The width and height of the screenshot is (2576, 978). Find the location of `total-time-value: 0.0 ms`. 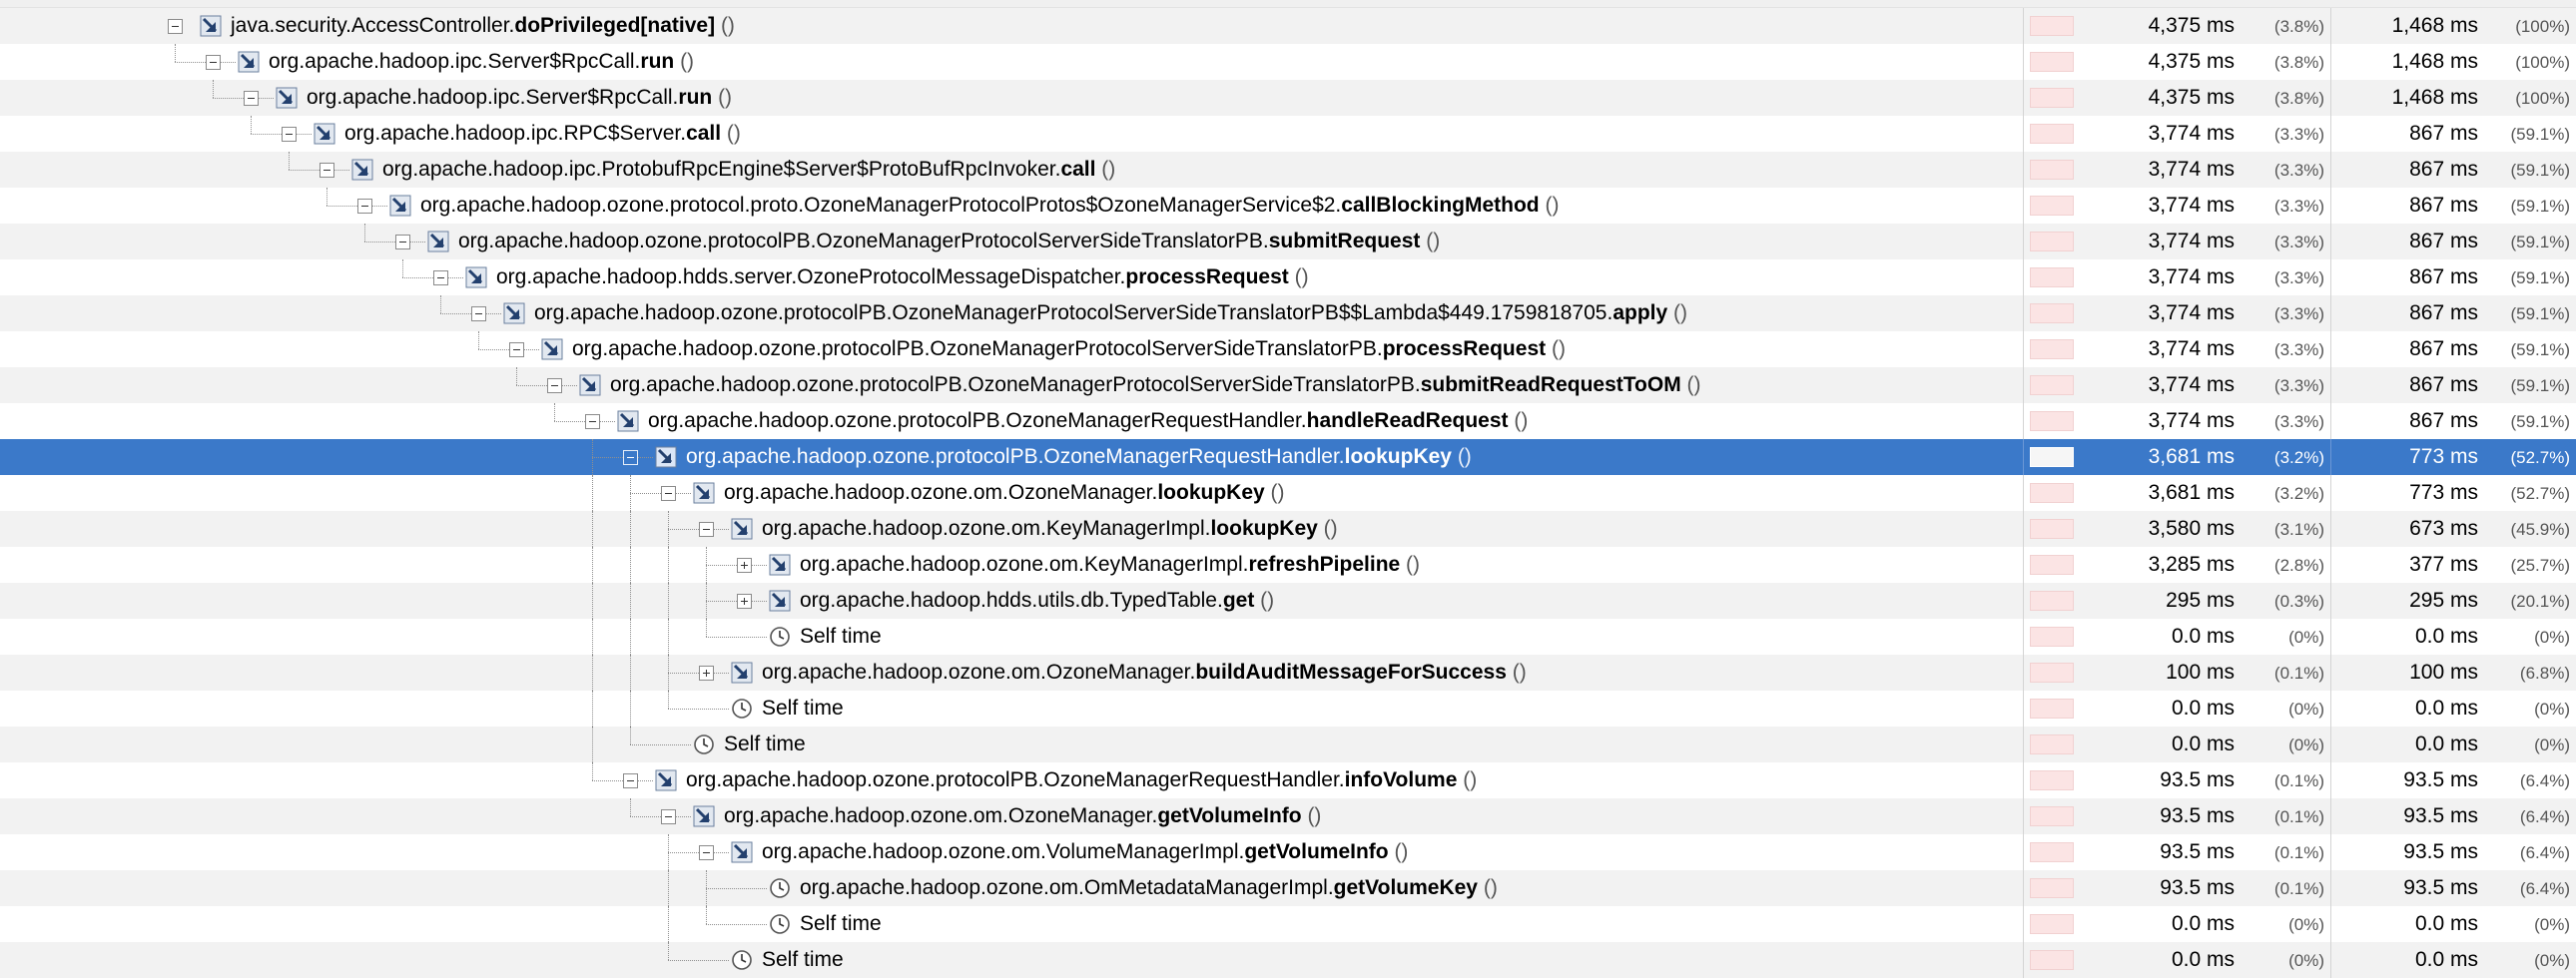

total-time-value: 0.0 ms is located at coordinates (2203, 923).